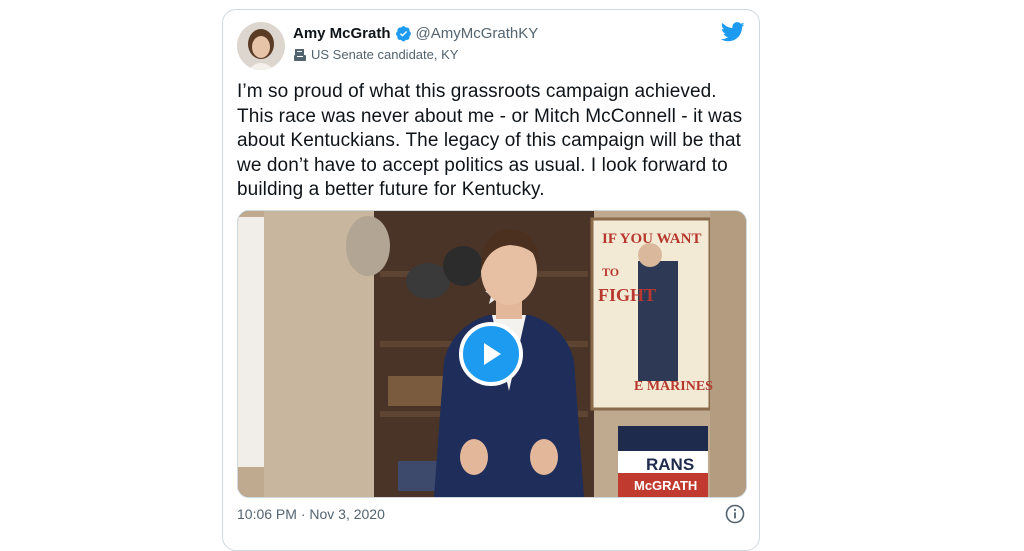 This screenshot has width=1024, height=551. Describe the element at coordinates (673, 386) in the screenshot. I see `poster-line-4: E MARINES` at that location.